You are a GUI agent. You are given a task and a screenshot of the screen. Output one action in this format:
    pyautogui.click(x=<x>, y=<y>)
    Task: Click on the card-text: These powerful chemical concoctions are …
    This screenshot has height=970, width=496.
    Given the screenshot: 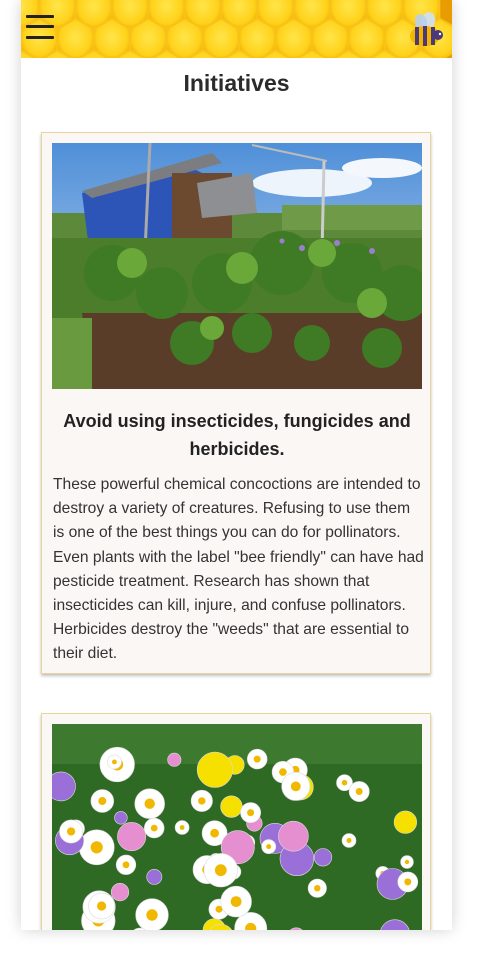 What is the action you would take?
    pyautogui.click(x=238, y=569)
    